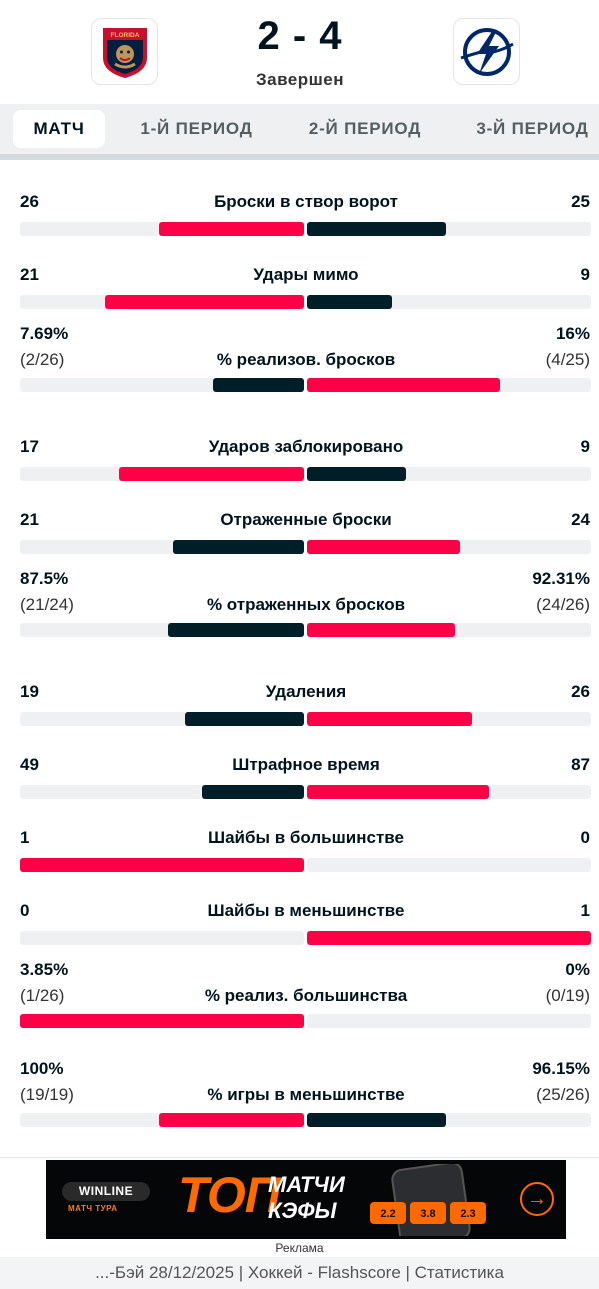 This screenshot has height=1289, width=599. I want to click on away-team-logo, so click(486, 51).